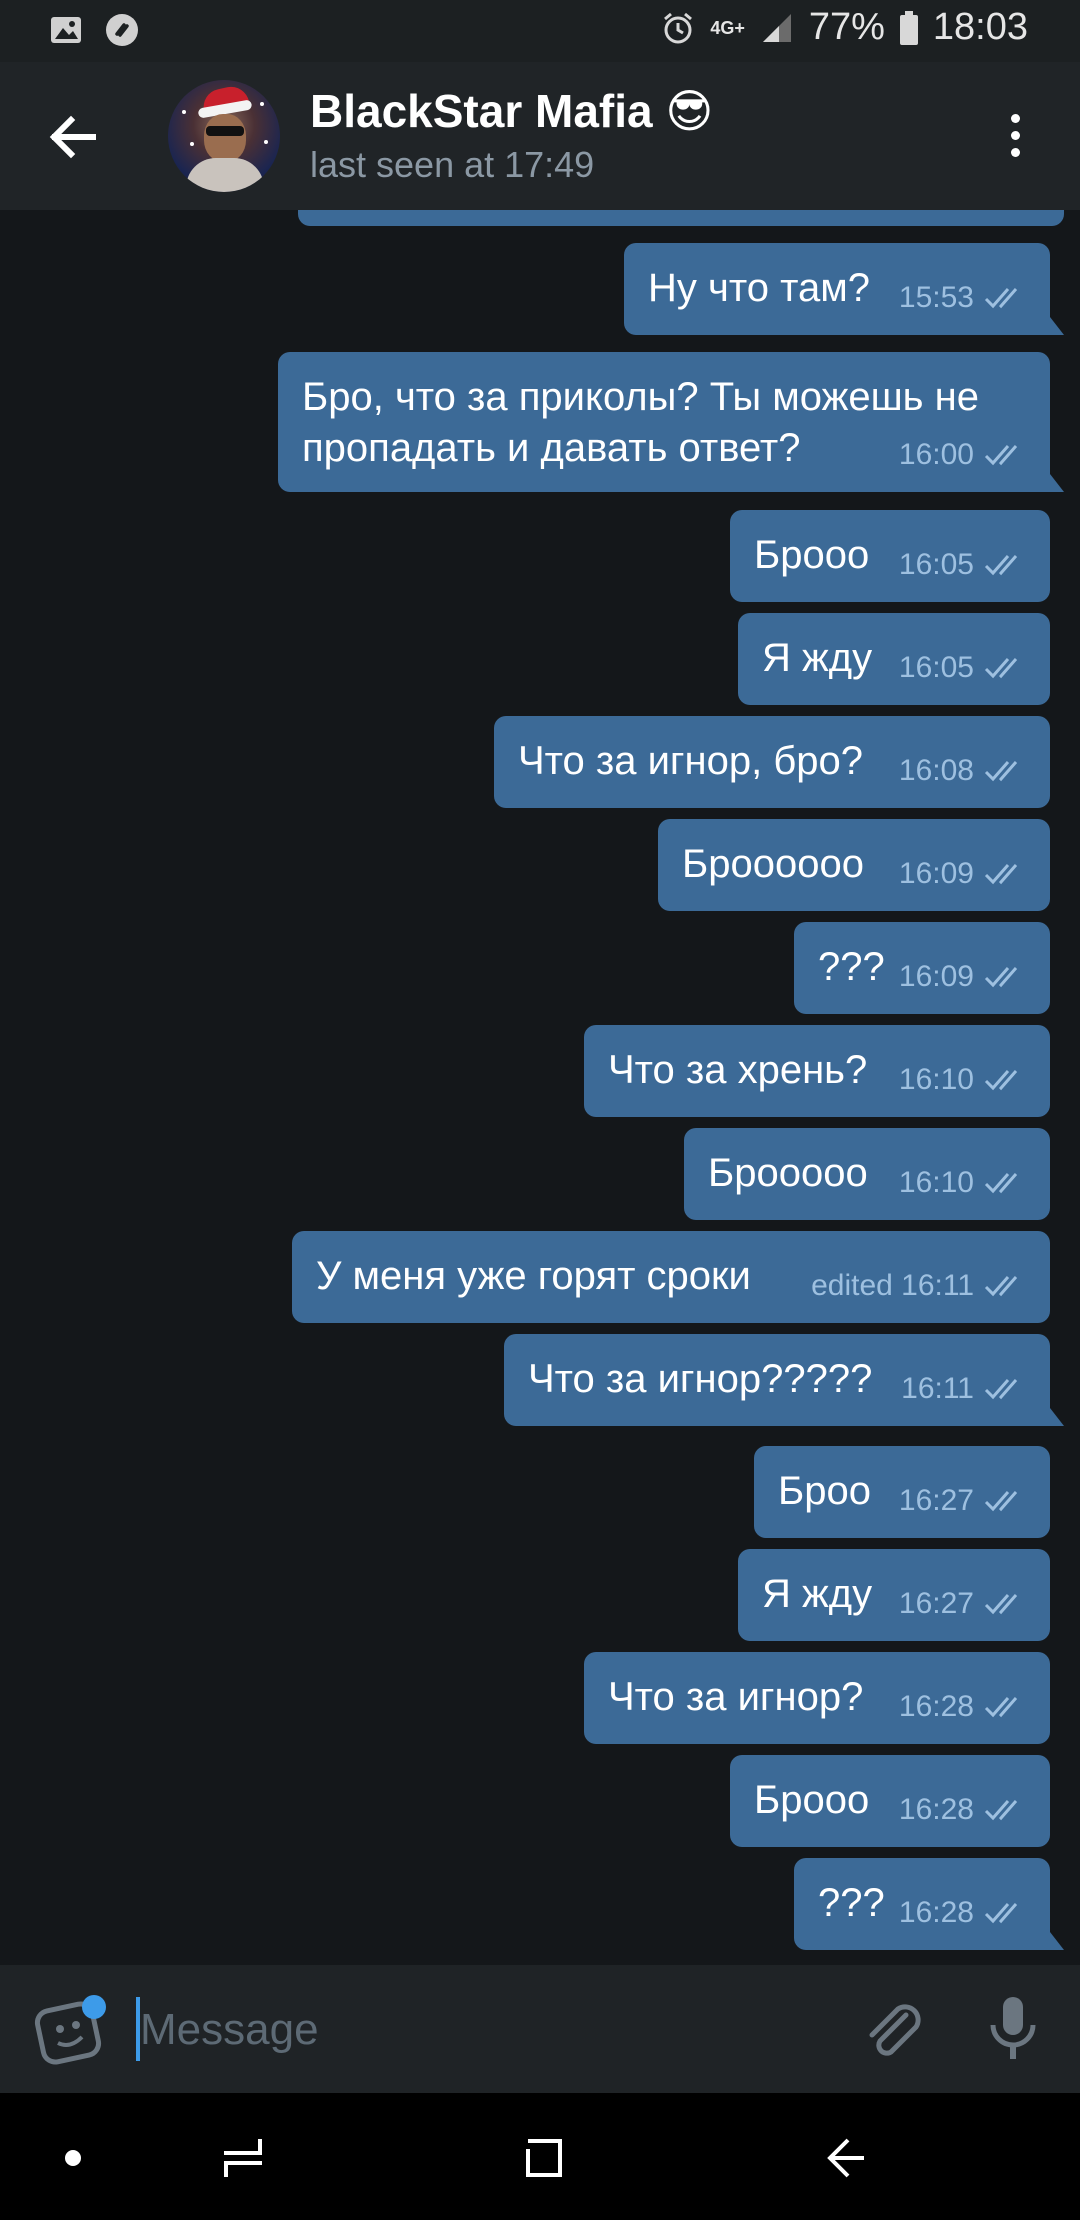  What do you see at coordinates (980, 27) in the screenshot?
I see `clock: 18:03` at bounding box center [980, 27].